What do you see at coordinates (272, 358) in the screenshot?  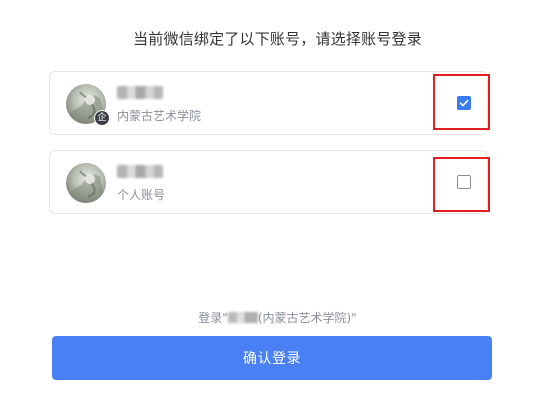 I see `confirm-login-button: 确认登录` at bounding box center [272, 358].